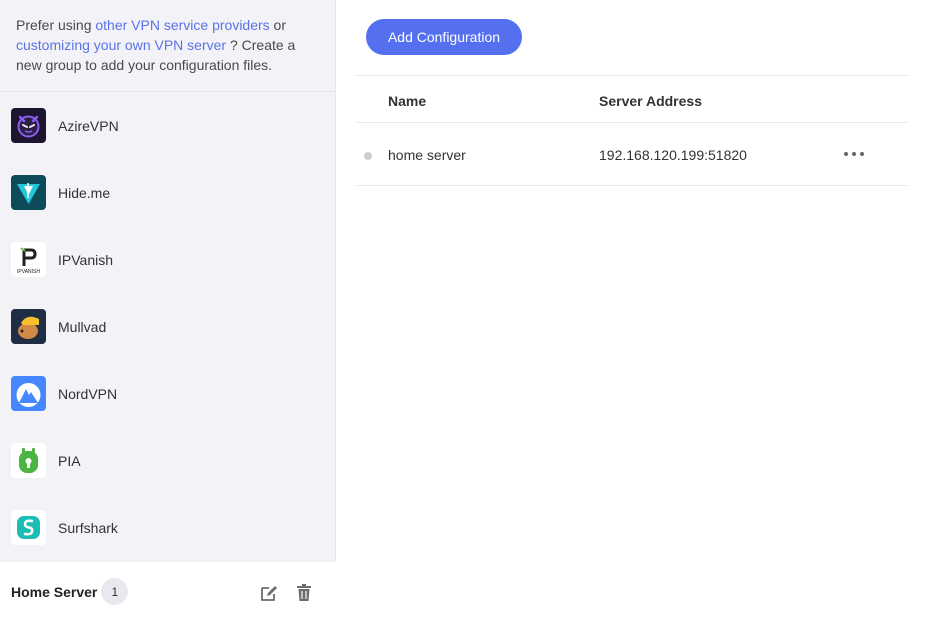  I want to click on pia-logo-icon, so click(28, 460).